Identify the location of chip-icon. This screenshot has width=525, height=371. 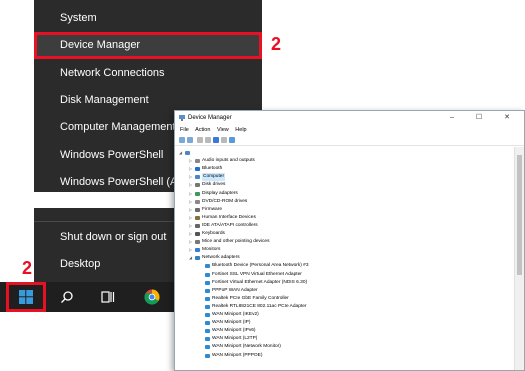
(197, 209).